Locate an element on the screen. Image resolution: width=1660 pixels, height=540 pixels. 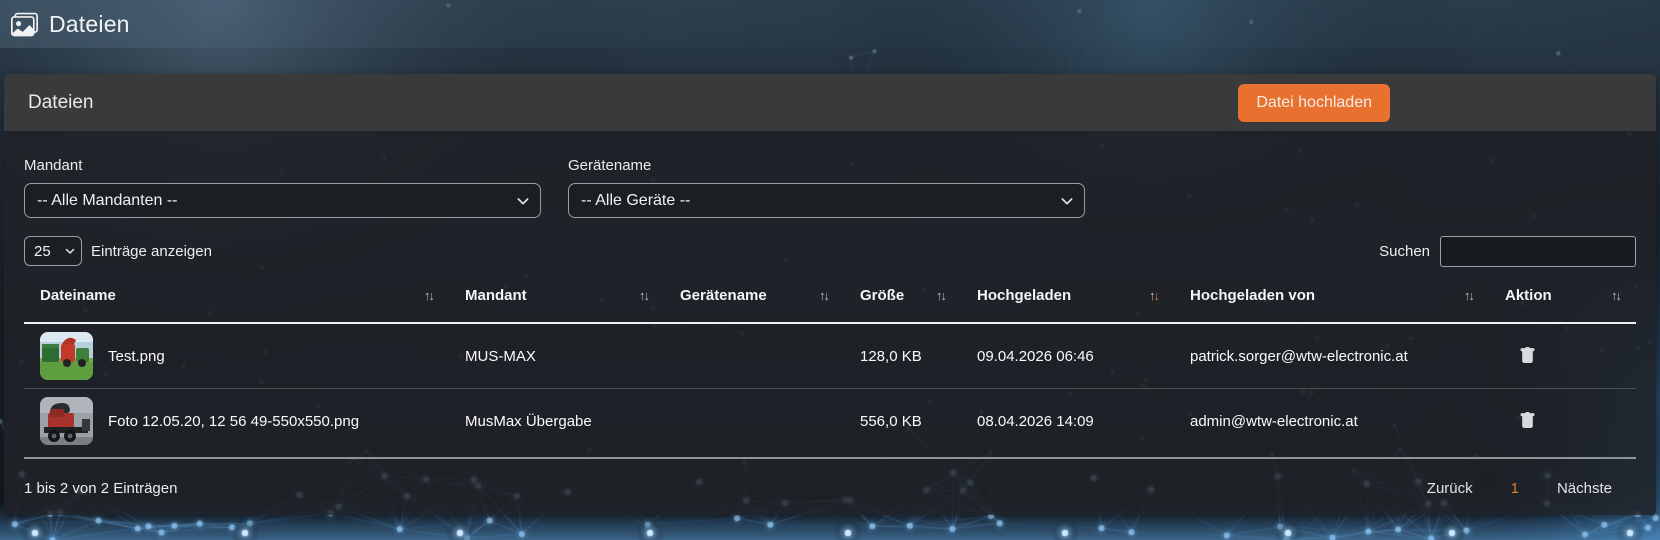
cell-groesse: 128,0 KB is located at coordinates (902, 356).